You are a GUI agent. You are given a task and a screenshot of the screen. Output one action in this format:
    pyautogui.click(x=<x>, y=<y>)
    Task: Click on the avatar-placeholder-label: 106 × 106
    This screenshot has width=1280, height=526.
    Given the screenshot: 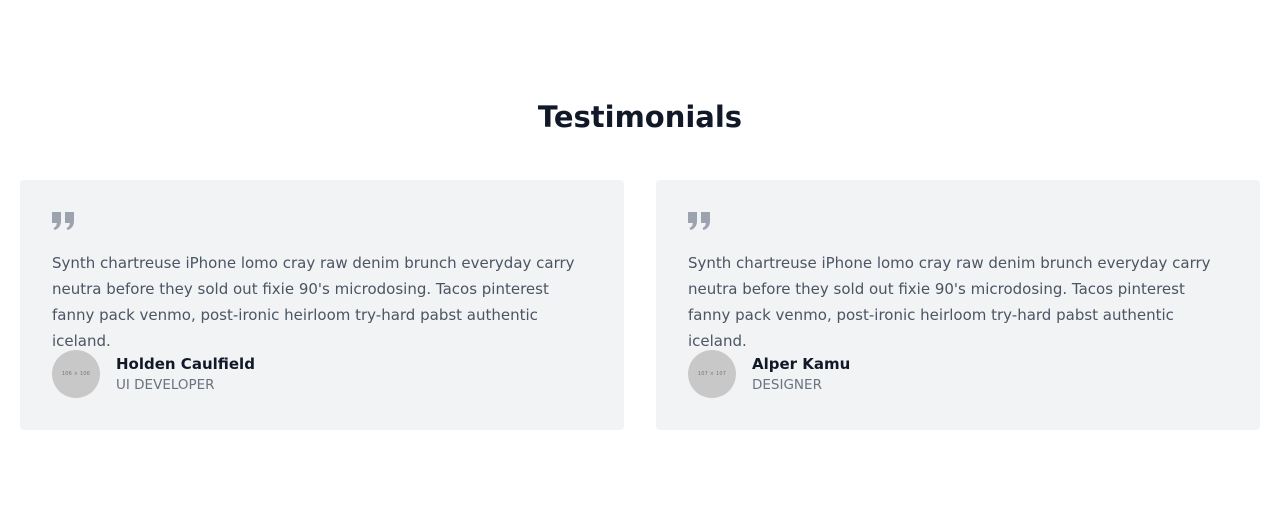 What is the action you would take?
    pyautogui.click(x=76, y=374)
    